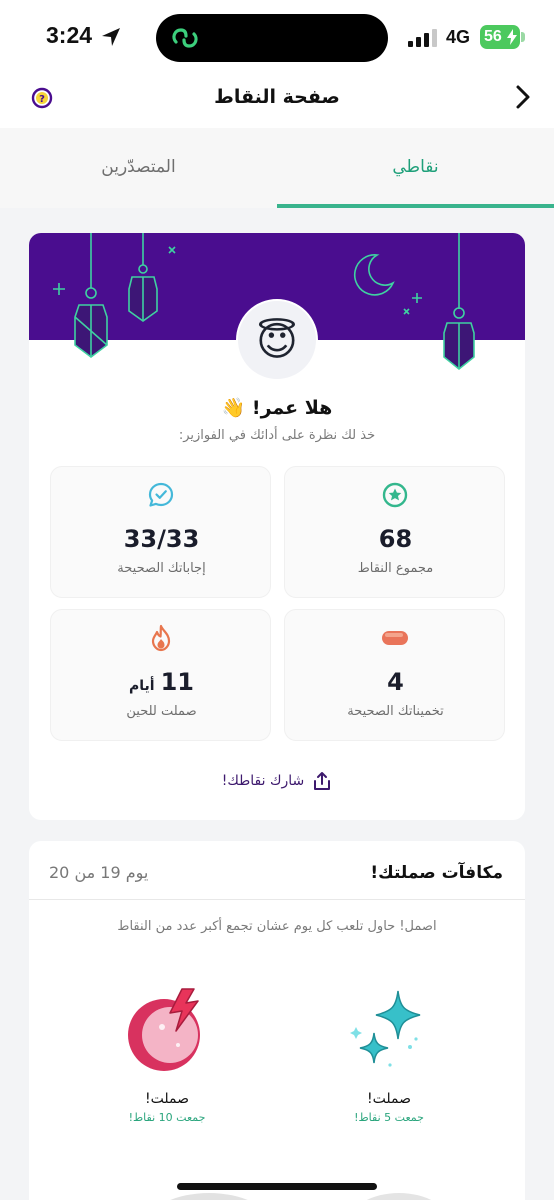 This screenshot has width=554, height=1200. I want to click on stat-total-points: 68 مجموع النقاط, so click(394, 532).